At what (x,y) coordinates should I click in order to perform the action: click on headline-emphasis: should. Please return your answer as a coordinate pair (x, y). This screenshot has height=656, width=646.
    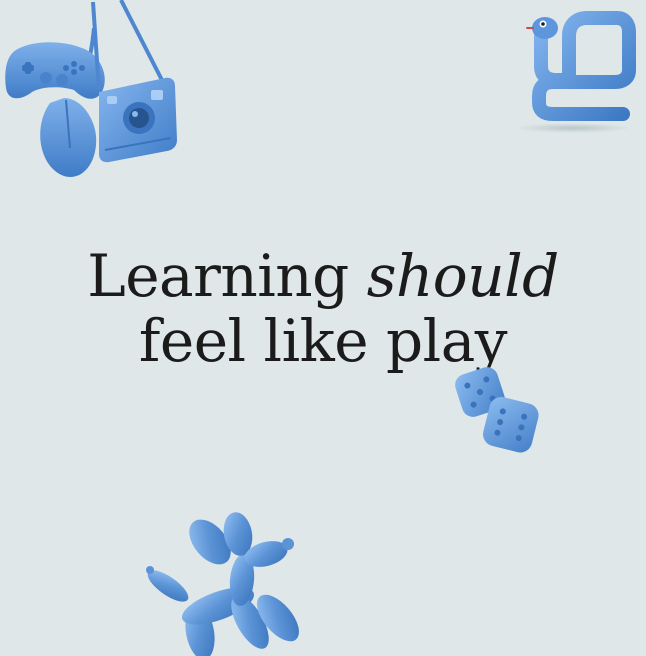
    Looking at the image, I should click on (463, 276).